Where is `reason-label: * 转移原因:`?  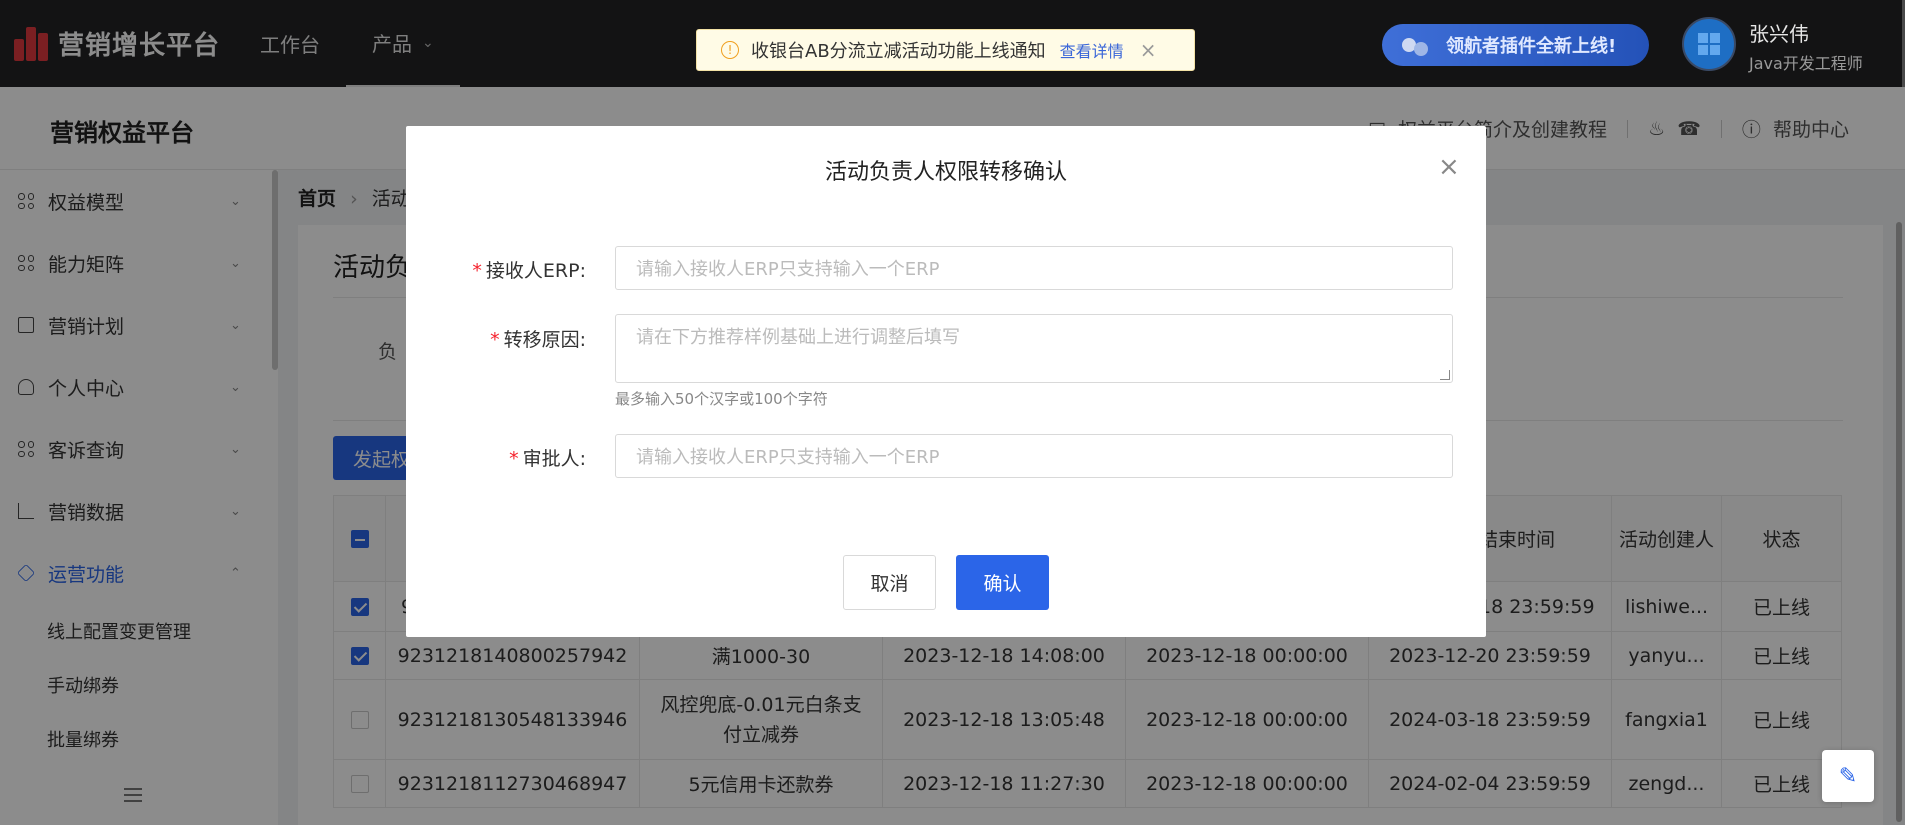
reason-label: * 转移原因: is located at coordinates (538, 340).